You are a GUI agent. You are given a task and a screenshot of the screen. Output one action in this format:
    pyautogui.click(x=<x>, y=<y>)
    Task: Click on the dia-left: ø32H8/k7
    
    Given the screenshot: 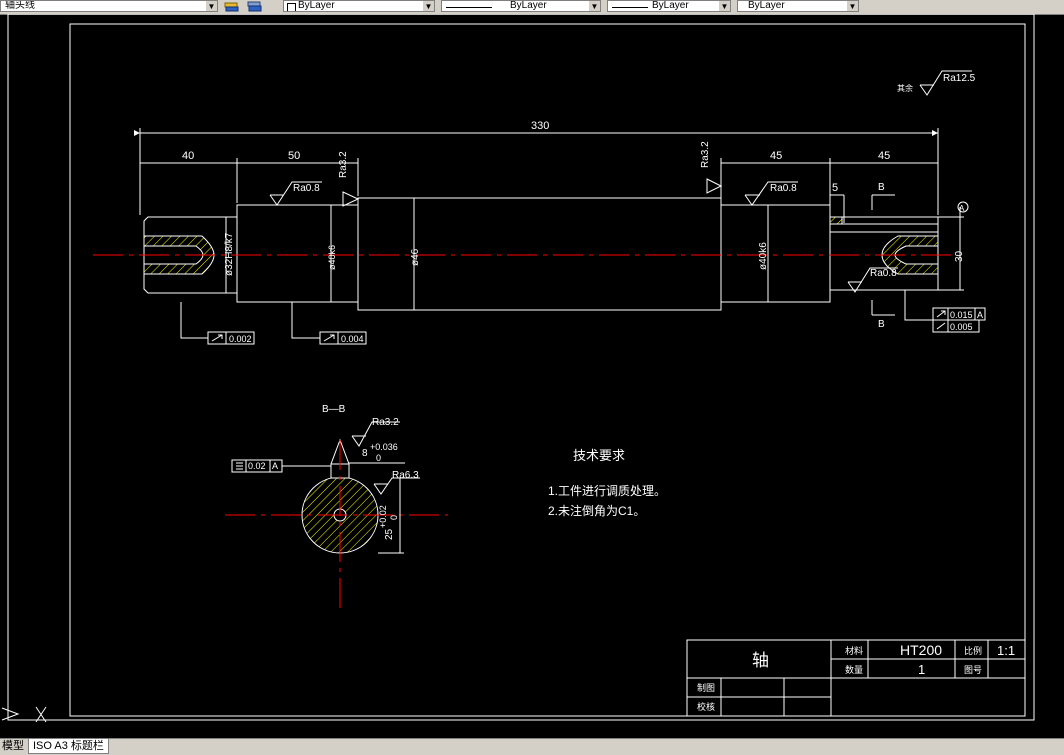 What is the action you would take?
    pyautogui.click(x=229, y=254)
    